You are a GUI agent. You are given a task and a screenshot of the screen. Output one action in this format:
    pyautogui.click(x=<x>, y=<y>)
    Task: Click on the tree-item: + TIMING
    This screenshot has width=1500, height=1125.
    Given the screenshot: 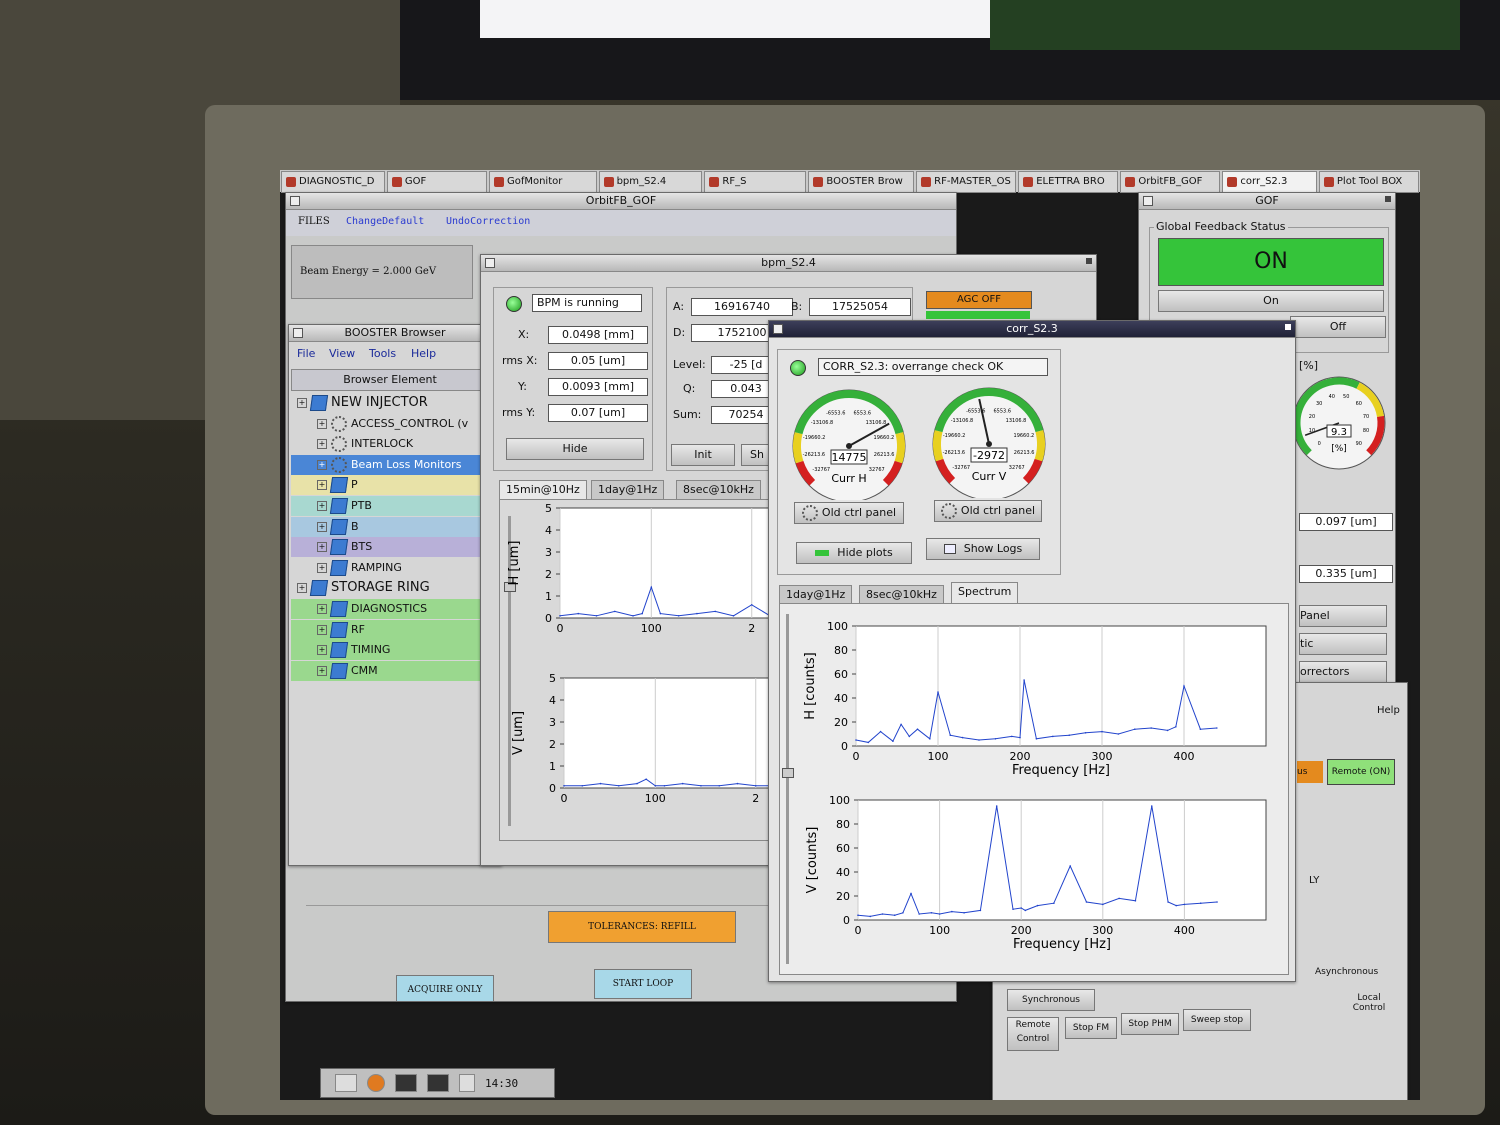 What is the action you would take?
    pyautogui.click(x=391, y=650)
    